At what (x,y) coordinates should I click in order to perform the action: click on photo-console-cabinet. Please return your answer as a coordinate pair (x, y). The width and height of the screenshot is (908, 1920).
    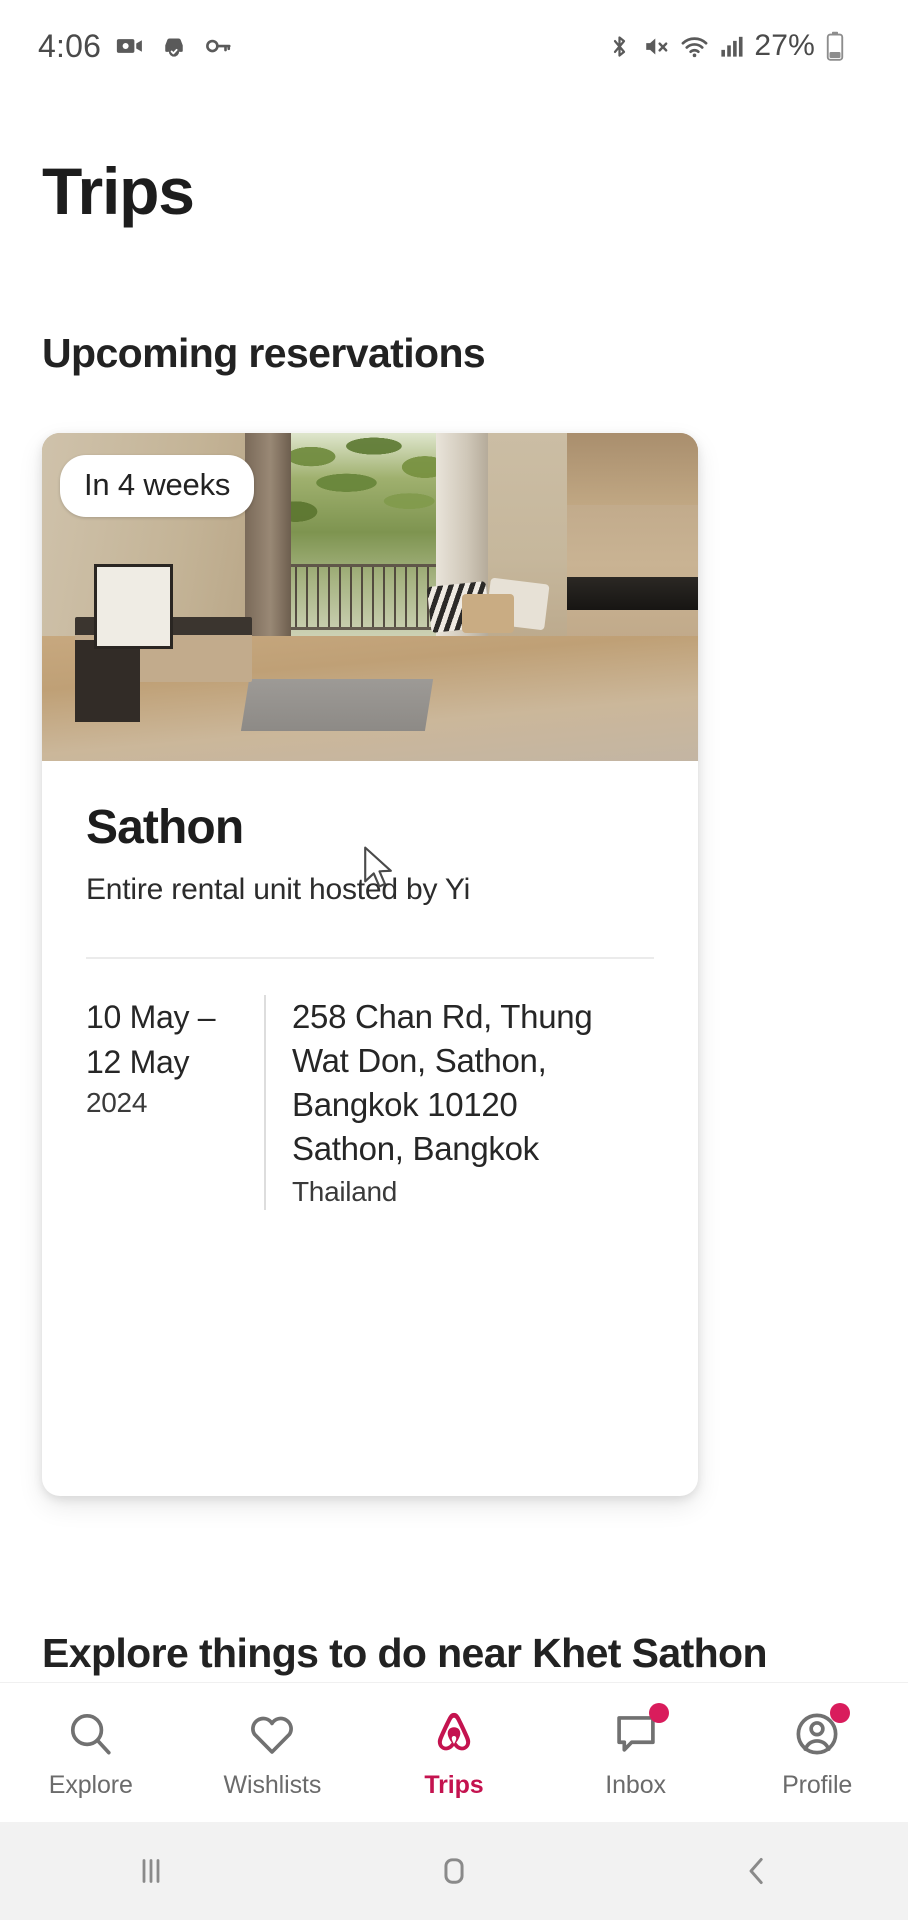
    Looking at the image, I should click on (107, 680).